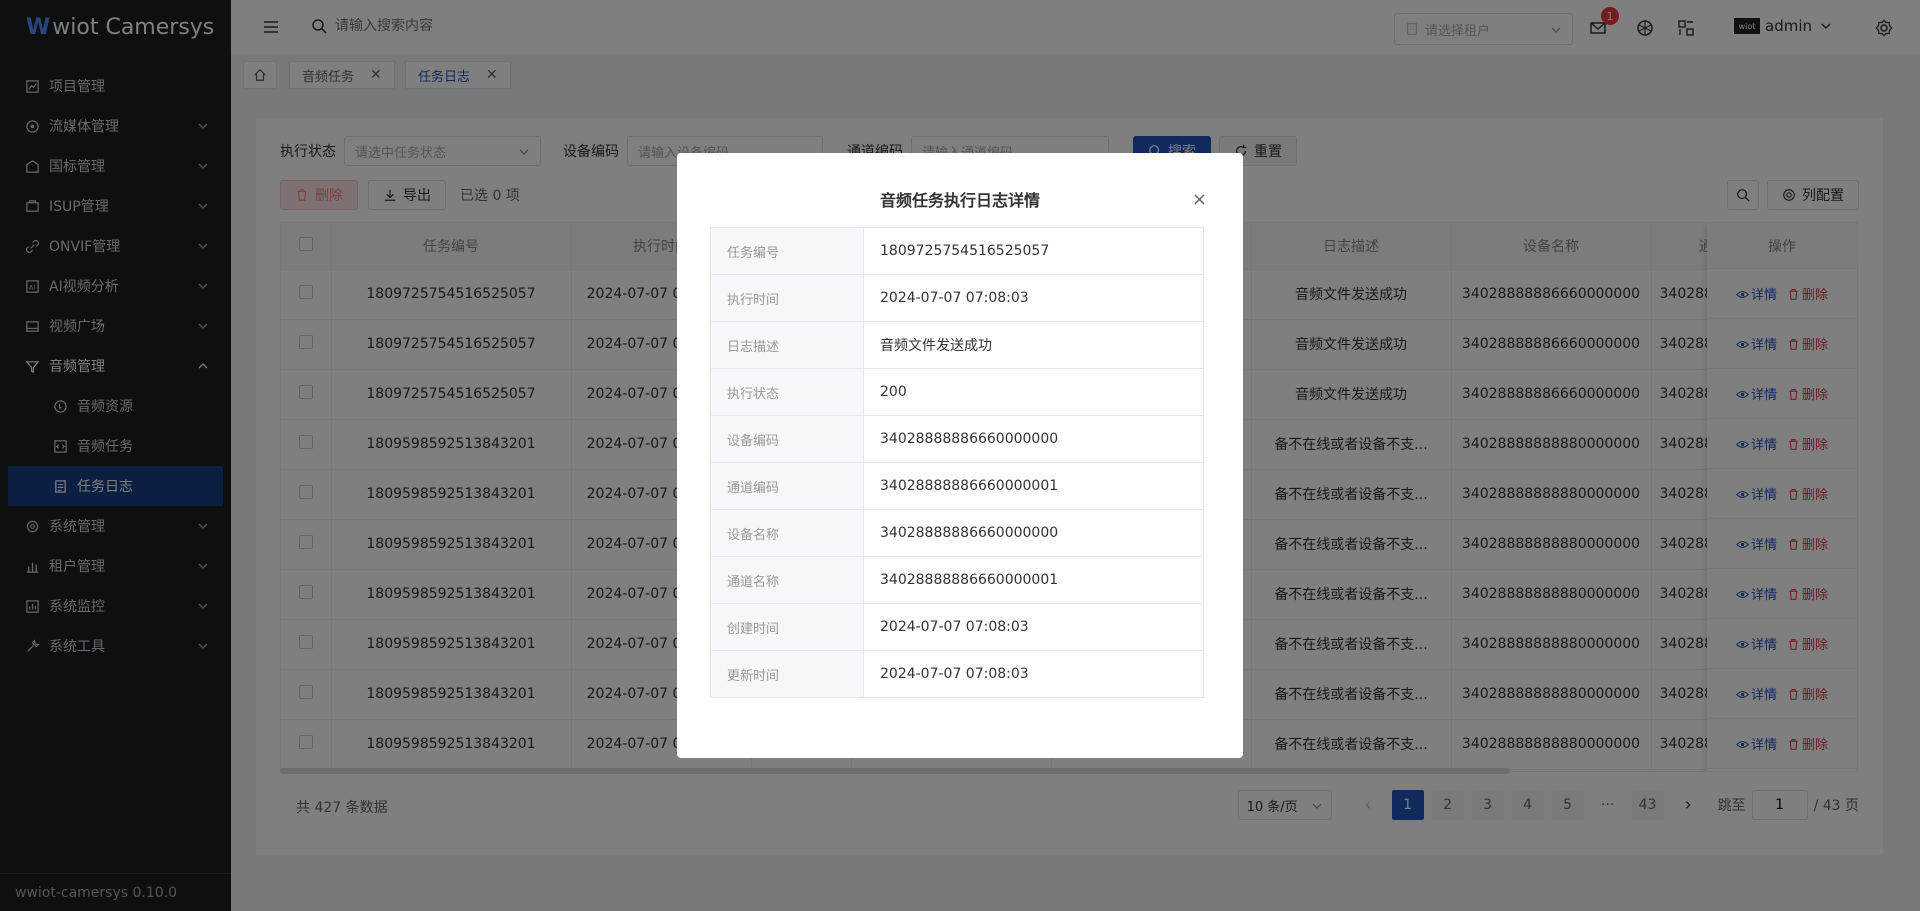 The height and width of the screenshot is (911, 1920). What do you see at coordinates (787, 533) in the screenshot?
I see `detail-key: 设备名称` at bounding box center [787, 533].